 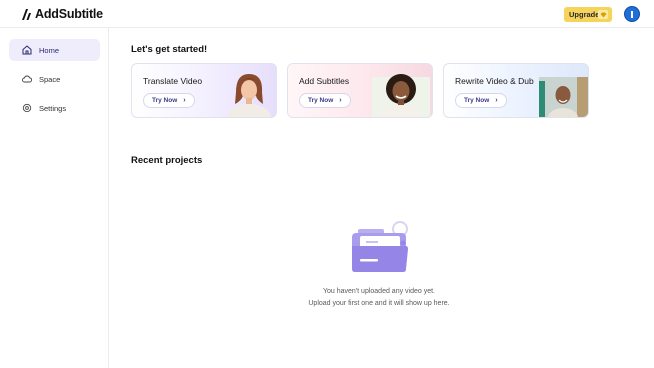 What do you see at coordinates (204, 90) in the screenshot?
I see `card-translate-video: Translate Video Try Now ›` at bounding box center [204, 90].